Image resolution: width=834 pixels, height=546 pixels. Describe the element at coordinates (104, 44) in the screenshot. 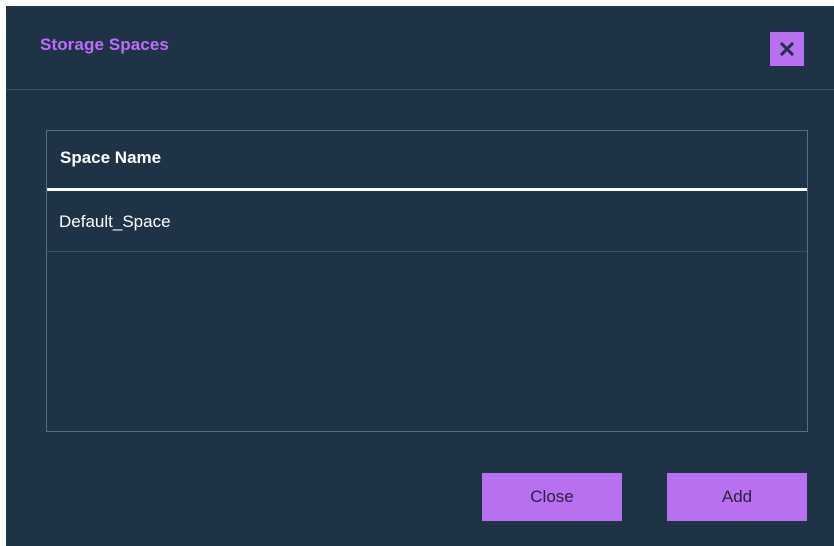

I see `dialog-title: Storage Spaces` at that location.